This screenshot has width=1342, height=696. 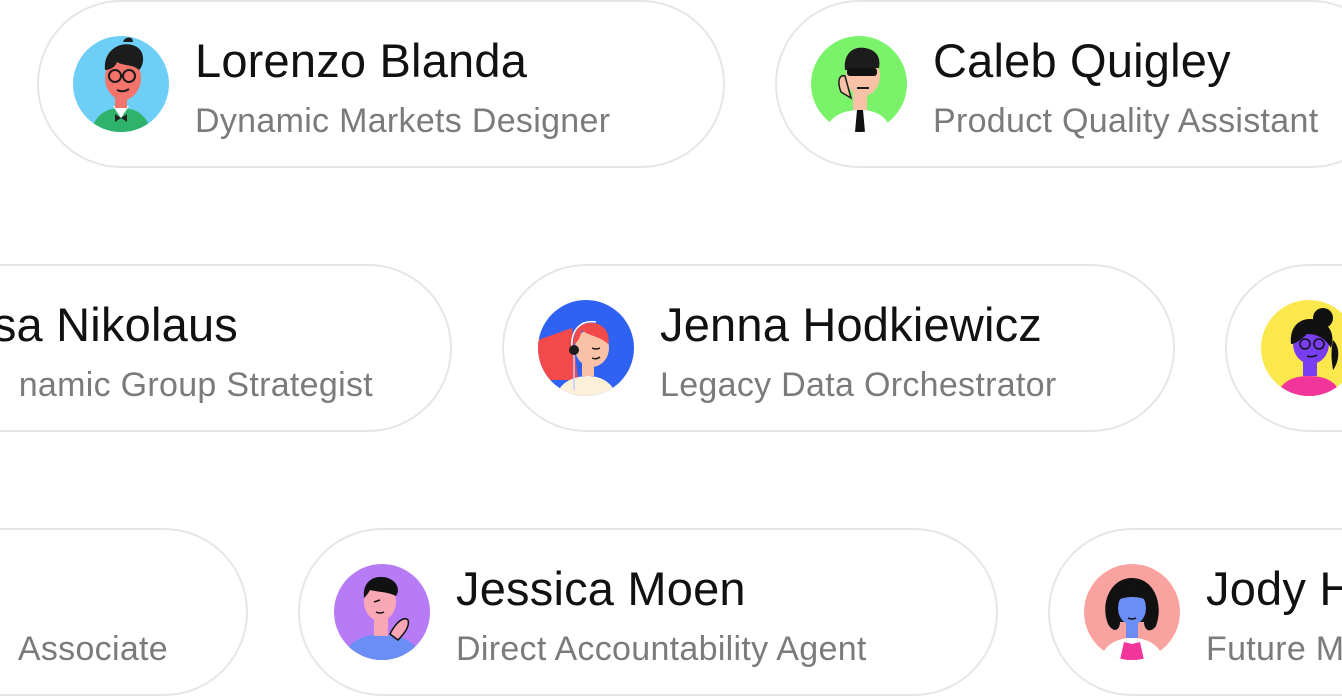 I want to click on person-name: Jody H, so click(x=1274, y=588).